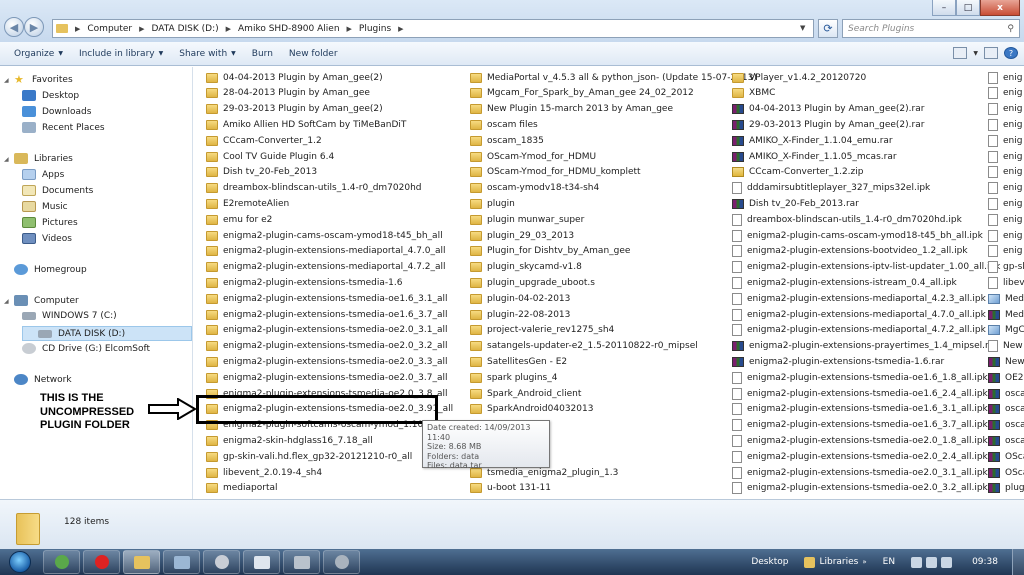  Describe the element at coordinates (289, 29) in the screenshot. I see `breadcrumb-amiko: Amiko SHD-8900 Alien` at that location.